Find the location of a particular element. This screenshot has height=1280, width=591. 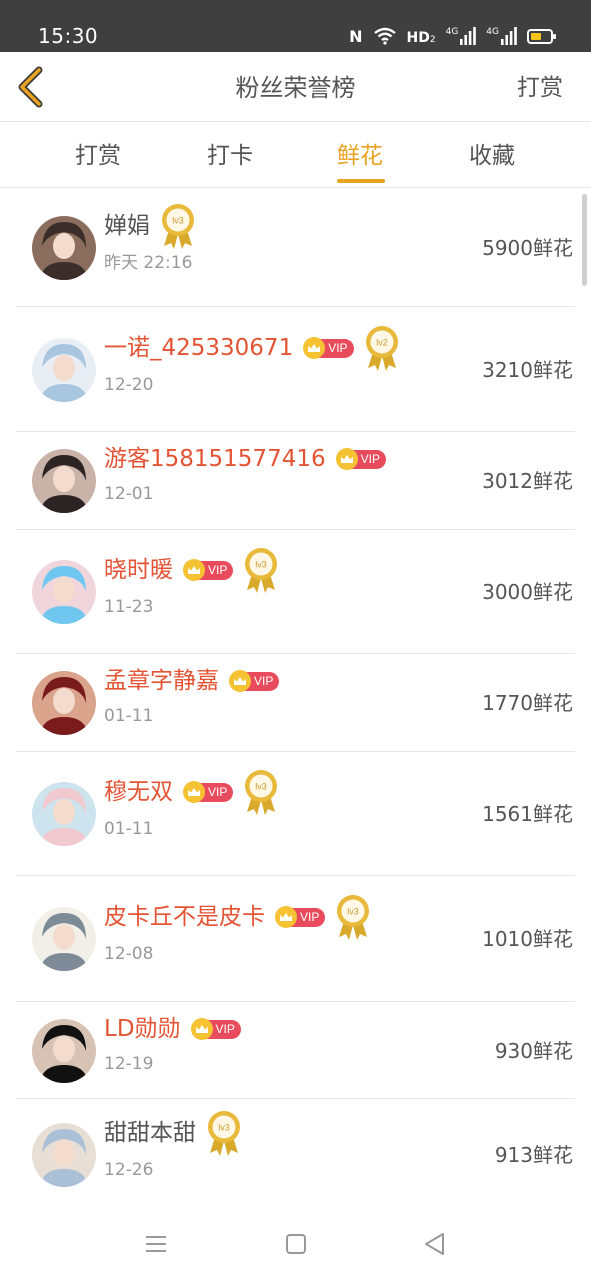

scrollbar is located at coordinates (584, 240).